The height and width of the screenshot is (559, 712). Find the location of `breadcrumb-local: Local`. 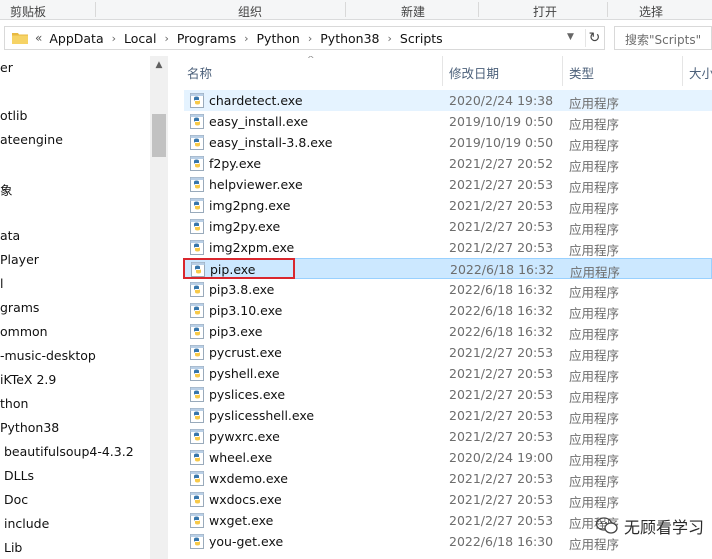

breadcrumb-local: Local is located at coordinates (140, 38).